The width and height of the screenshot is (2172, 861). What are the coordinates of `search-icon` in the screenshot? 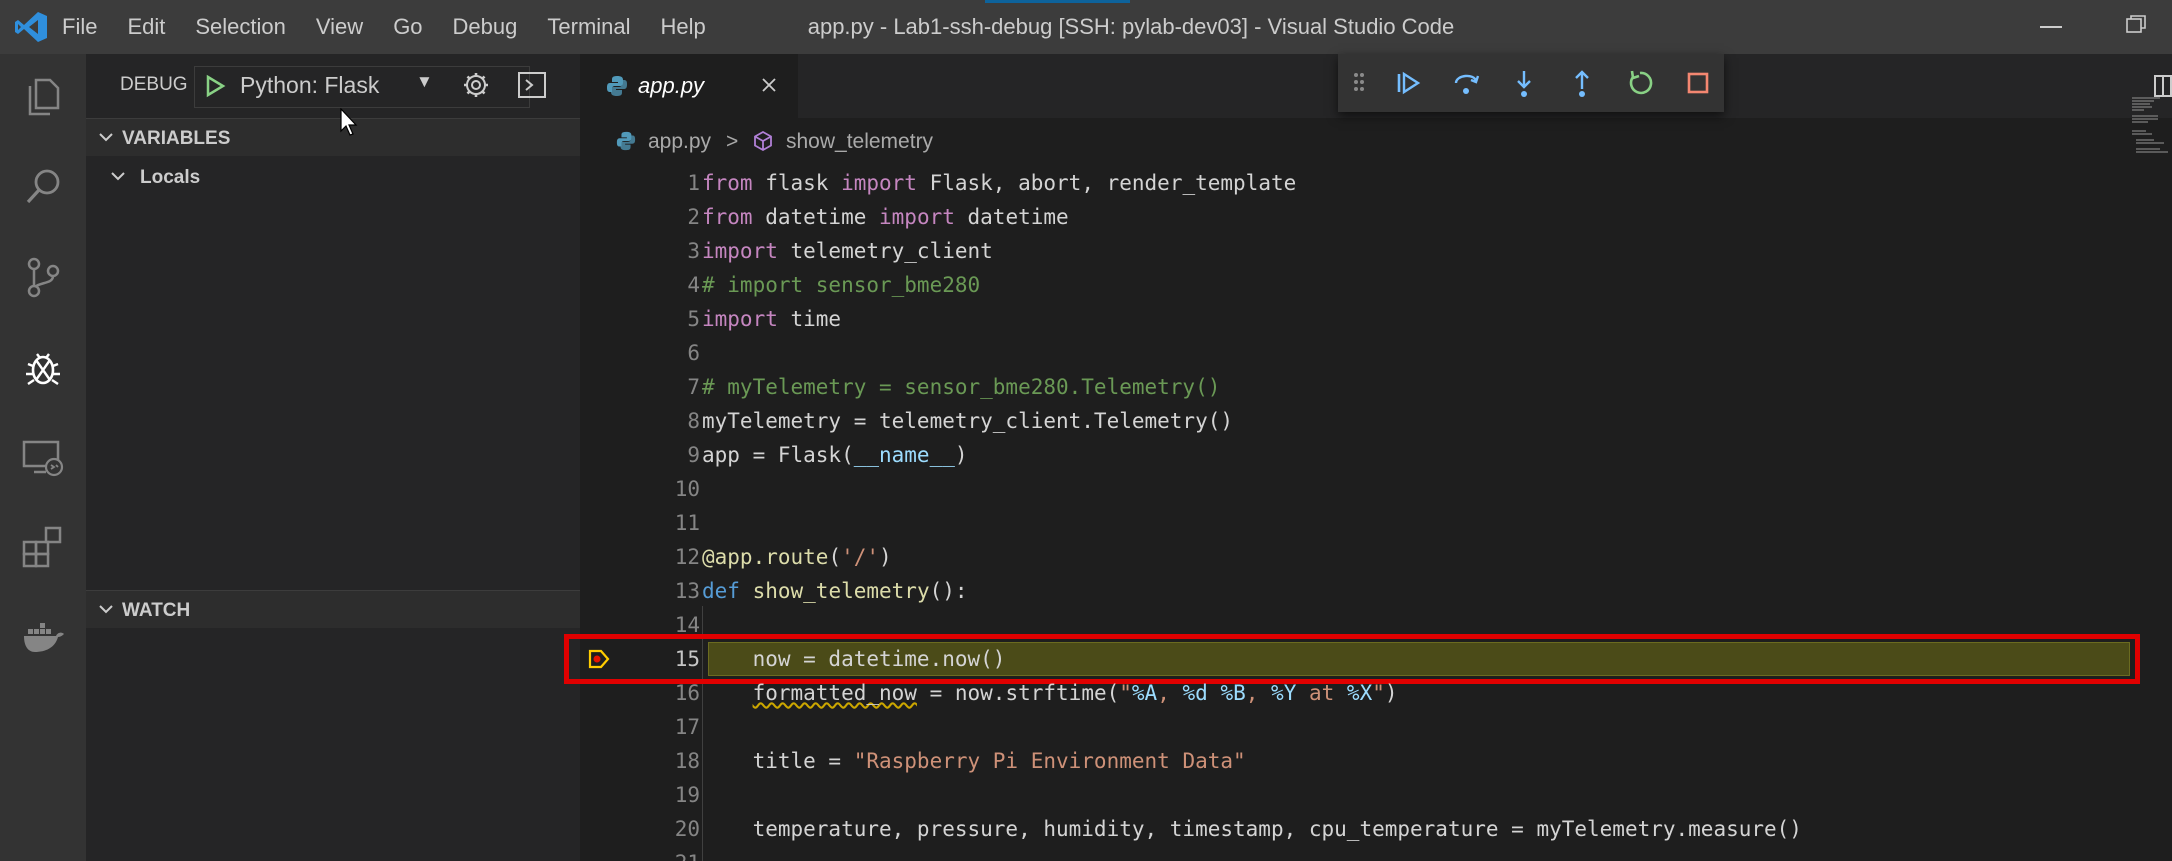 It's located at (43, 187).